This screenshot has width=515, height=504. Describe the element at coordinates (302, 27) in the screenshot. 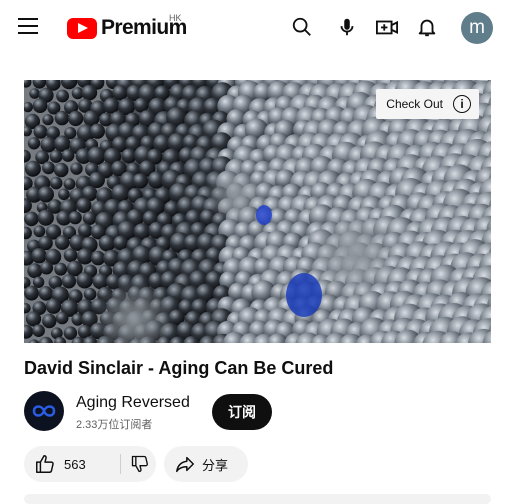

I see `search-icon` at that location.